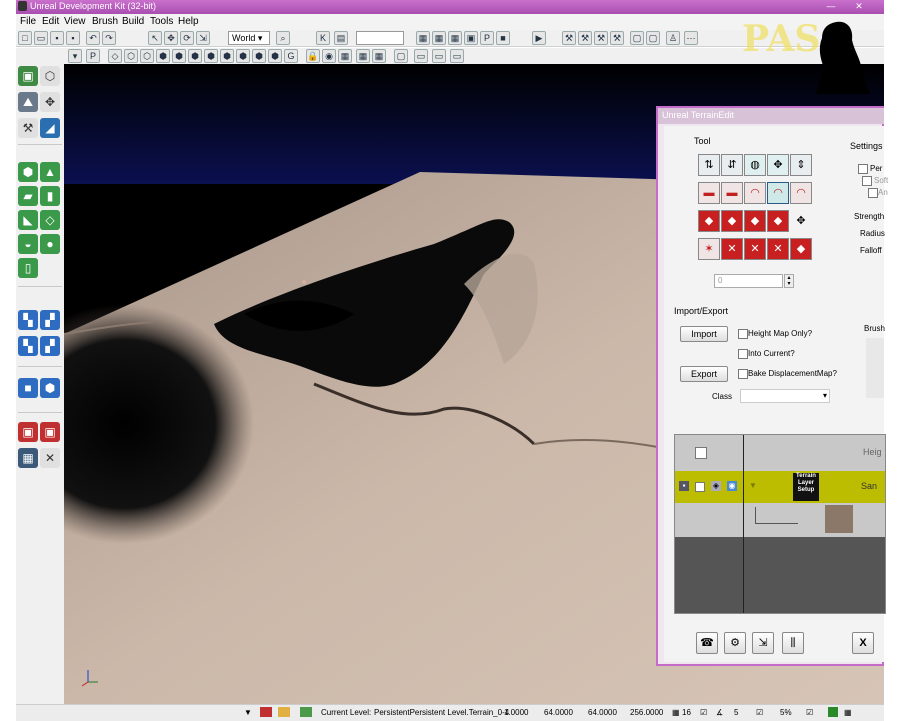  I want to click on average-tool-icon: ◍, so click(755, 165).